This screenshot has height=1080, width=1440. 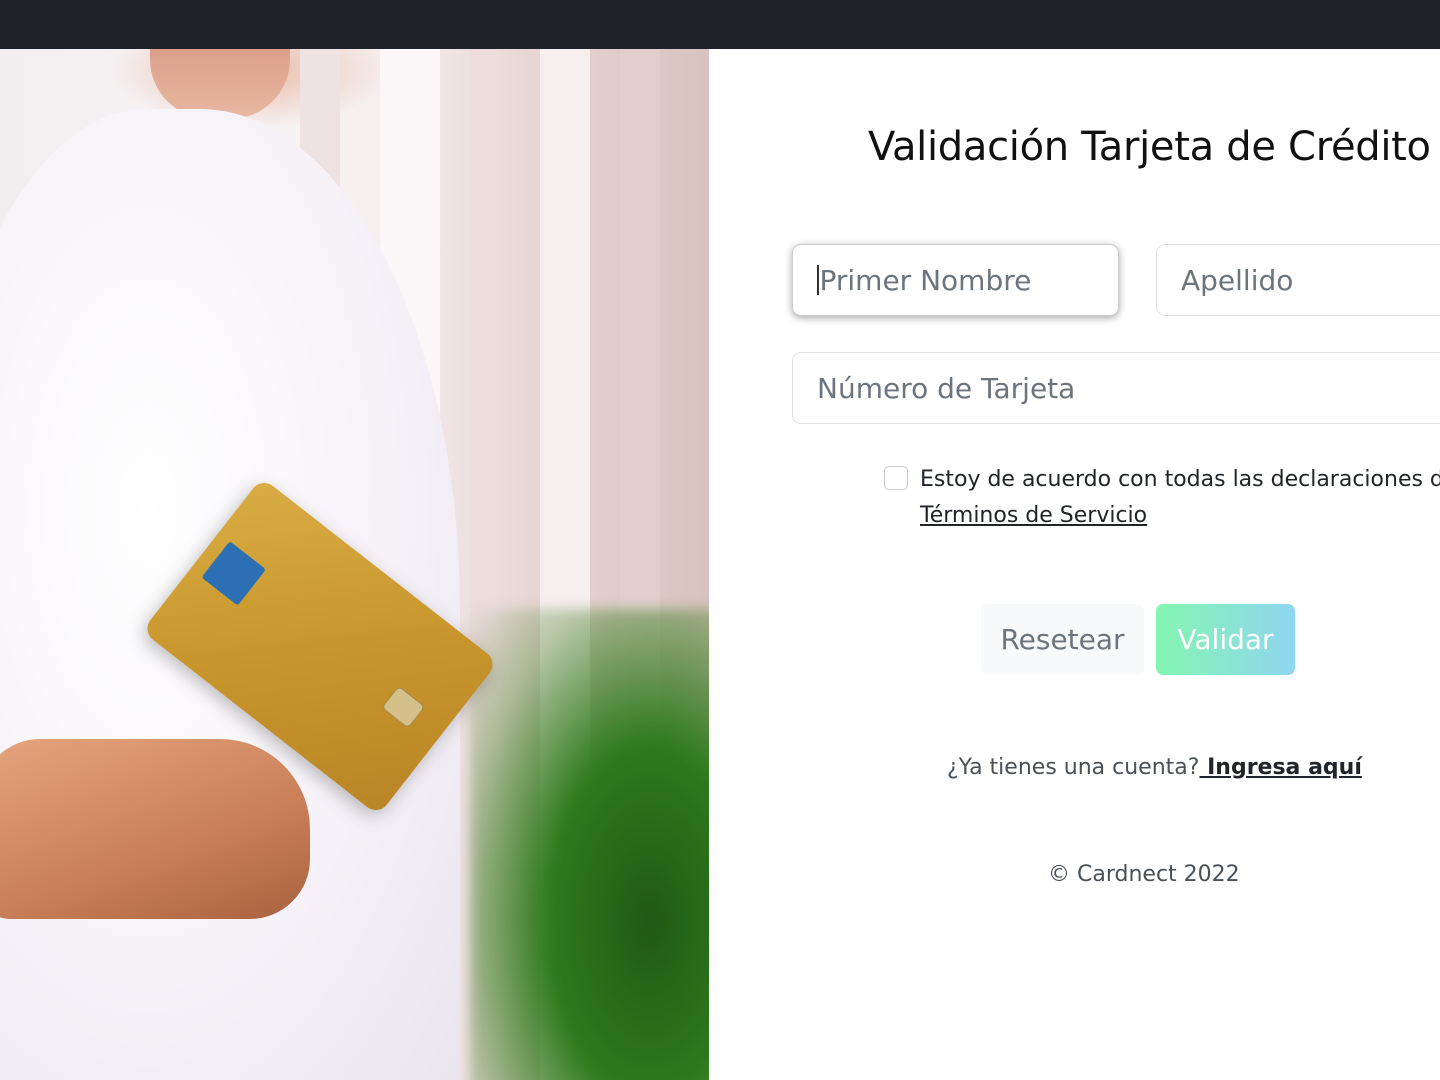 I want to click on reset-button: Resetear, so click(x=1062, y=639).